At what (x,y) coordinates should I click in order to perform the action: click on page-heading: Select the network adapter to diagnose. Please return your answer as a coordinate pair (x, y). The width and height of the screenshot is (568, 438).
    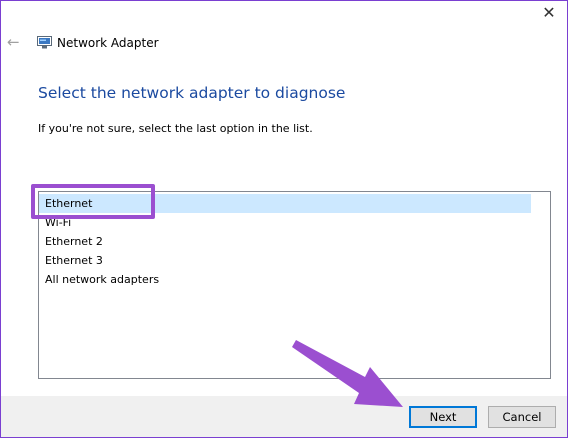
    Looking at the image, I should click on (192, 93).